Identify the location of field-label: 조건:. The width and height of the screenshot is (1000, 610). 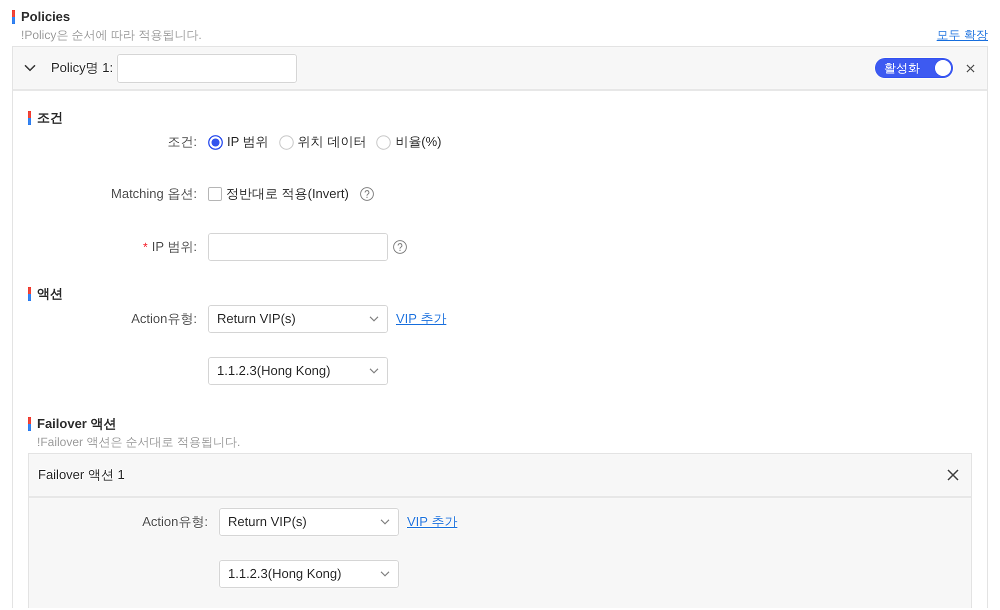
(182, 142).